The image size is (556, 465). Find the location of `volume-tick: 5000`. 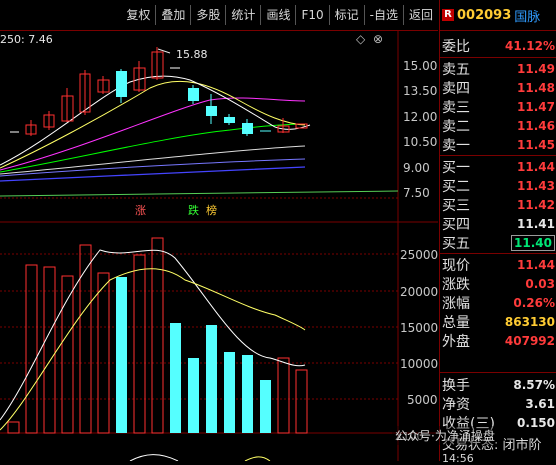

volume-tick: 5000 is located at coordinates (422, 400).